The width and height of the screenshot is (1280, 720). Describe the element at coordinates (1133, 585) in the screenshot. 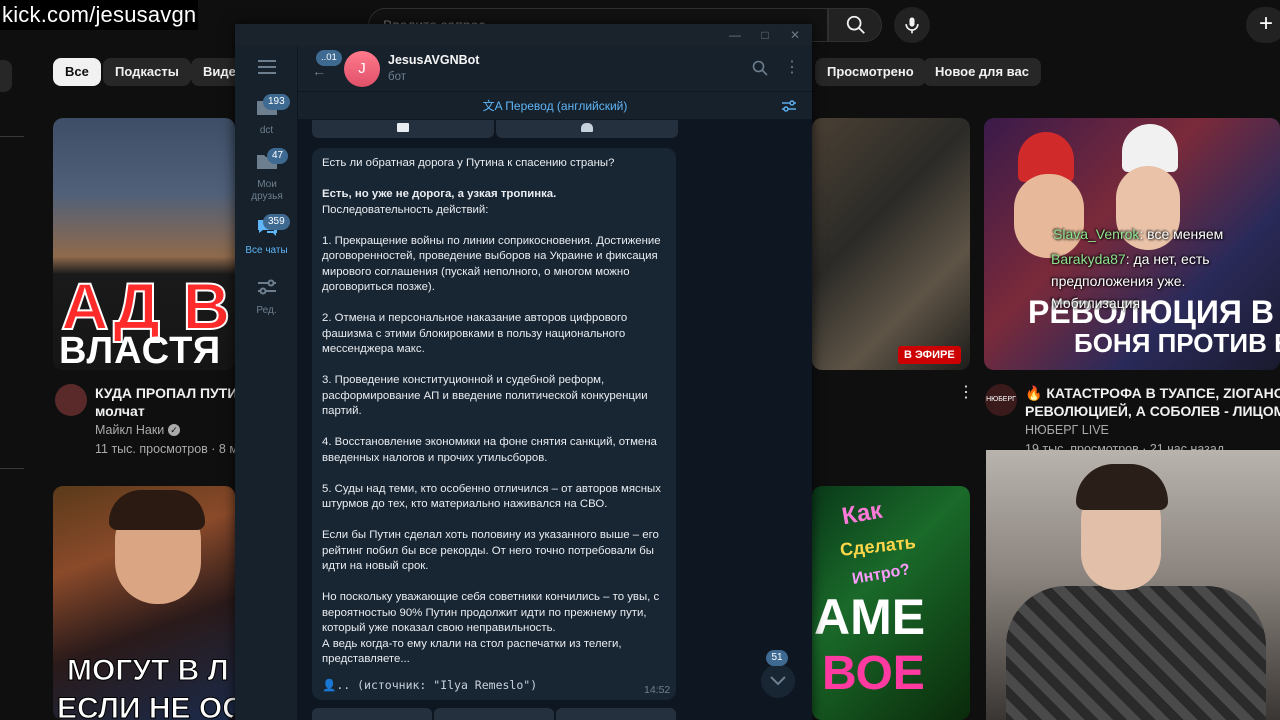

I see `webcam-overlay` at that location.